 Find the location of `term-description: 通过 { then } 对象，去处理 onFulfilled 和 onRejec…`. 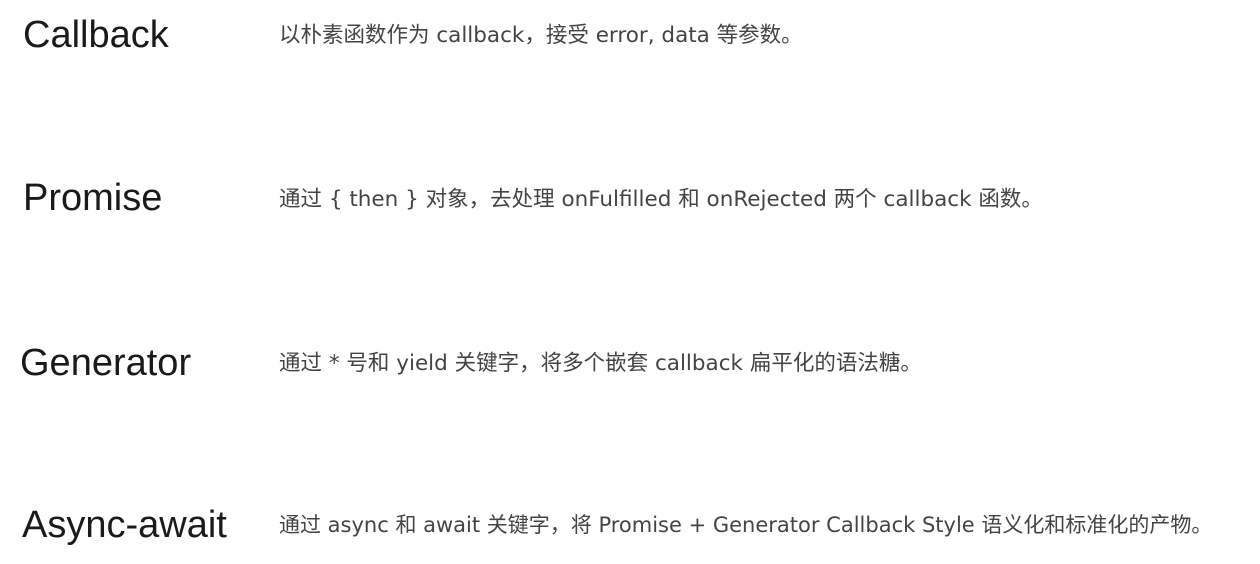

term-description: 通过 { then } 对象，去处理 onFulfilled 和 onRejec… is located at coordinates (661, 199).